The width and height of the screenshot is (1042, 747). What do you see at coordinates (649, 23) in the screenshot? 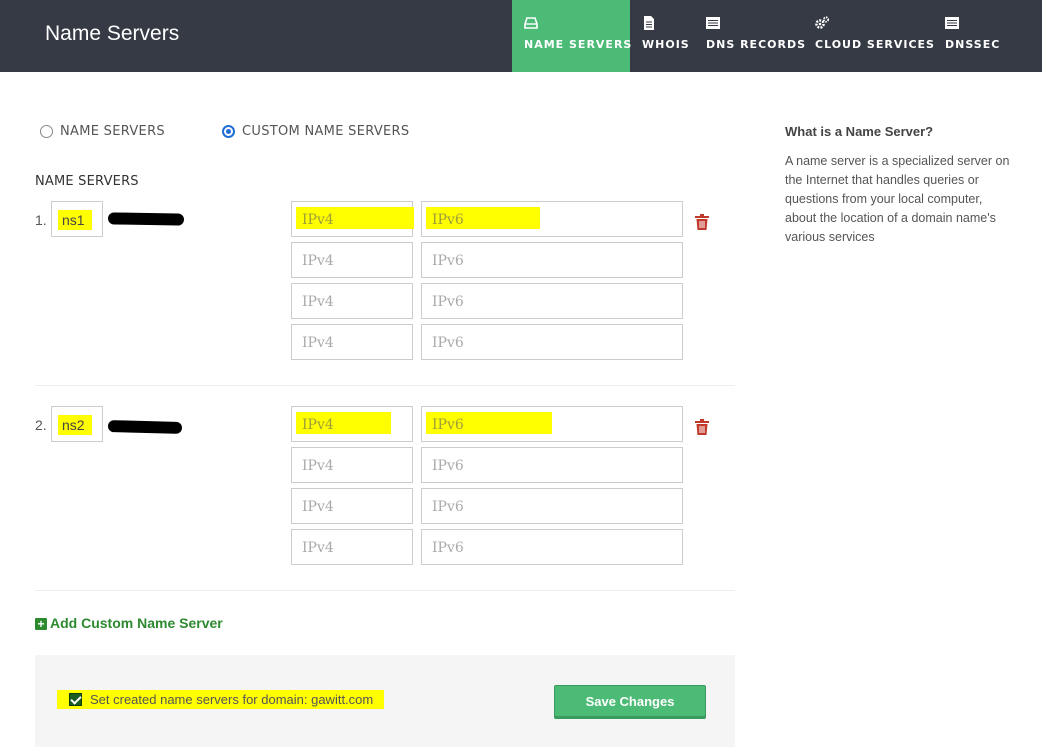
I see `document-icon` at bounding box center [649, 23].